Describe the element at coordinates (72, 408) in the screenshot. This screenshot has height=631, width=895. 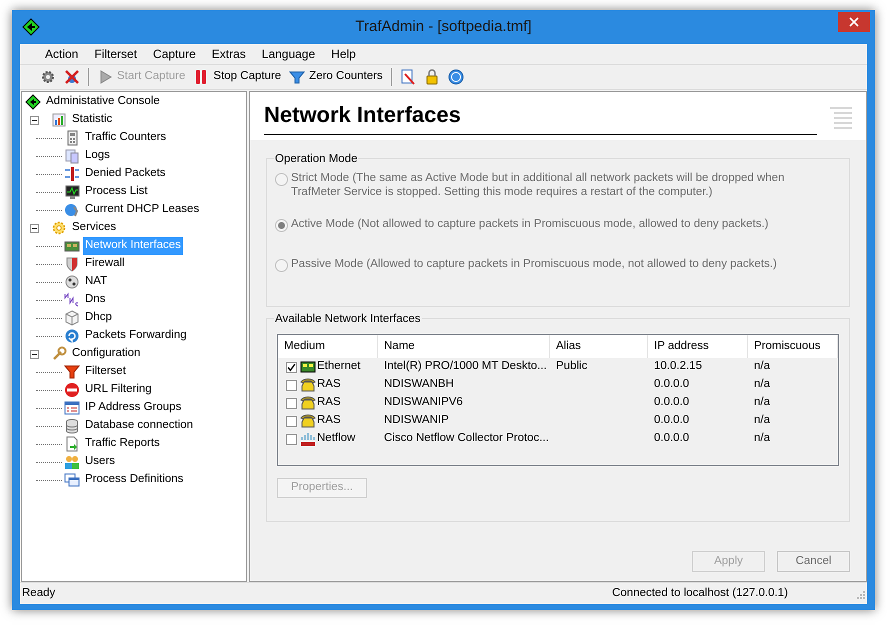
I see `list-icon` at that location.